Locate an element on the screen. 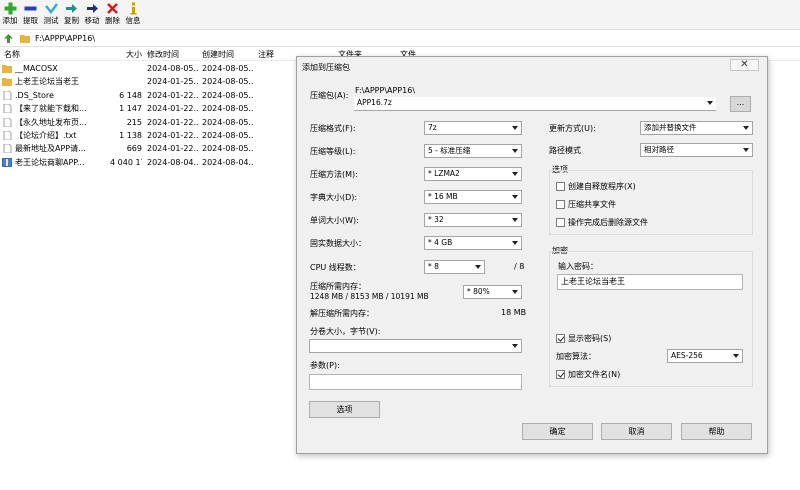 This screenshot has width=800, height=490. threads-select: * 8 is located at coordinates (454, 267).